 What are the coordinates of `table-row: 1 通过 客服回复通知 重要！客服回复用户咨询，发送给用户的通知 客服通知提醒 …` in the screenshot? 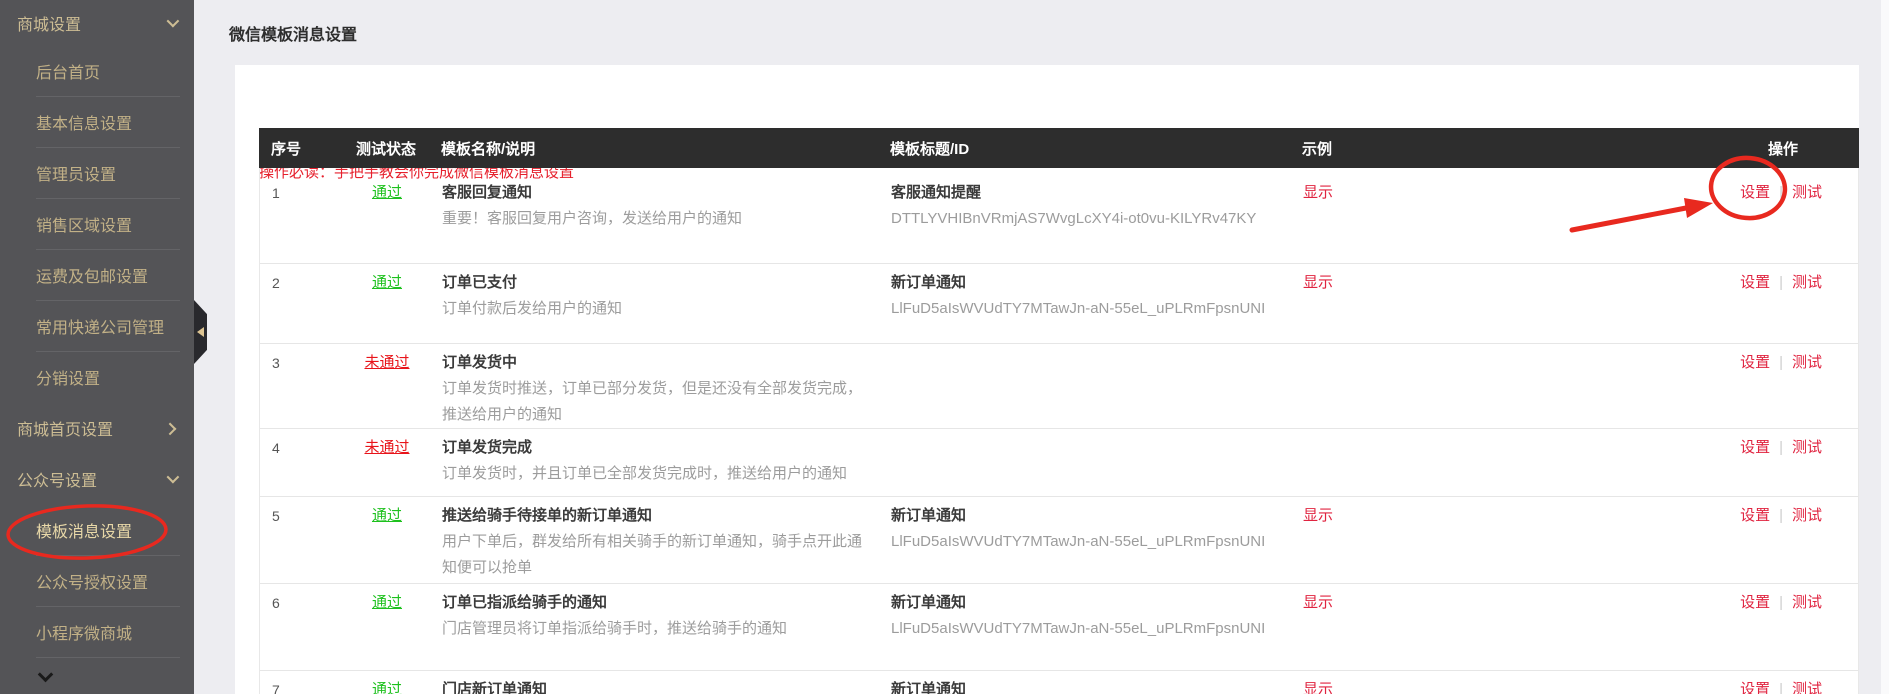 It's located at (1059, 215).